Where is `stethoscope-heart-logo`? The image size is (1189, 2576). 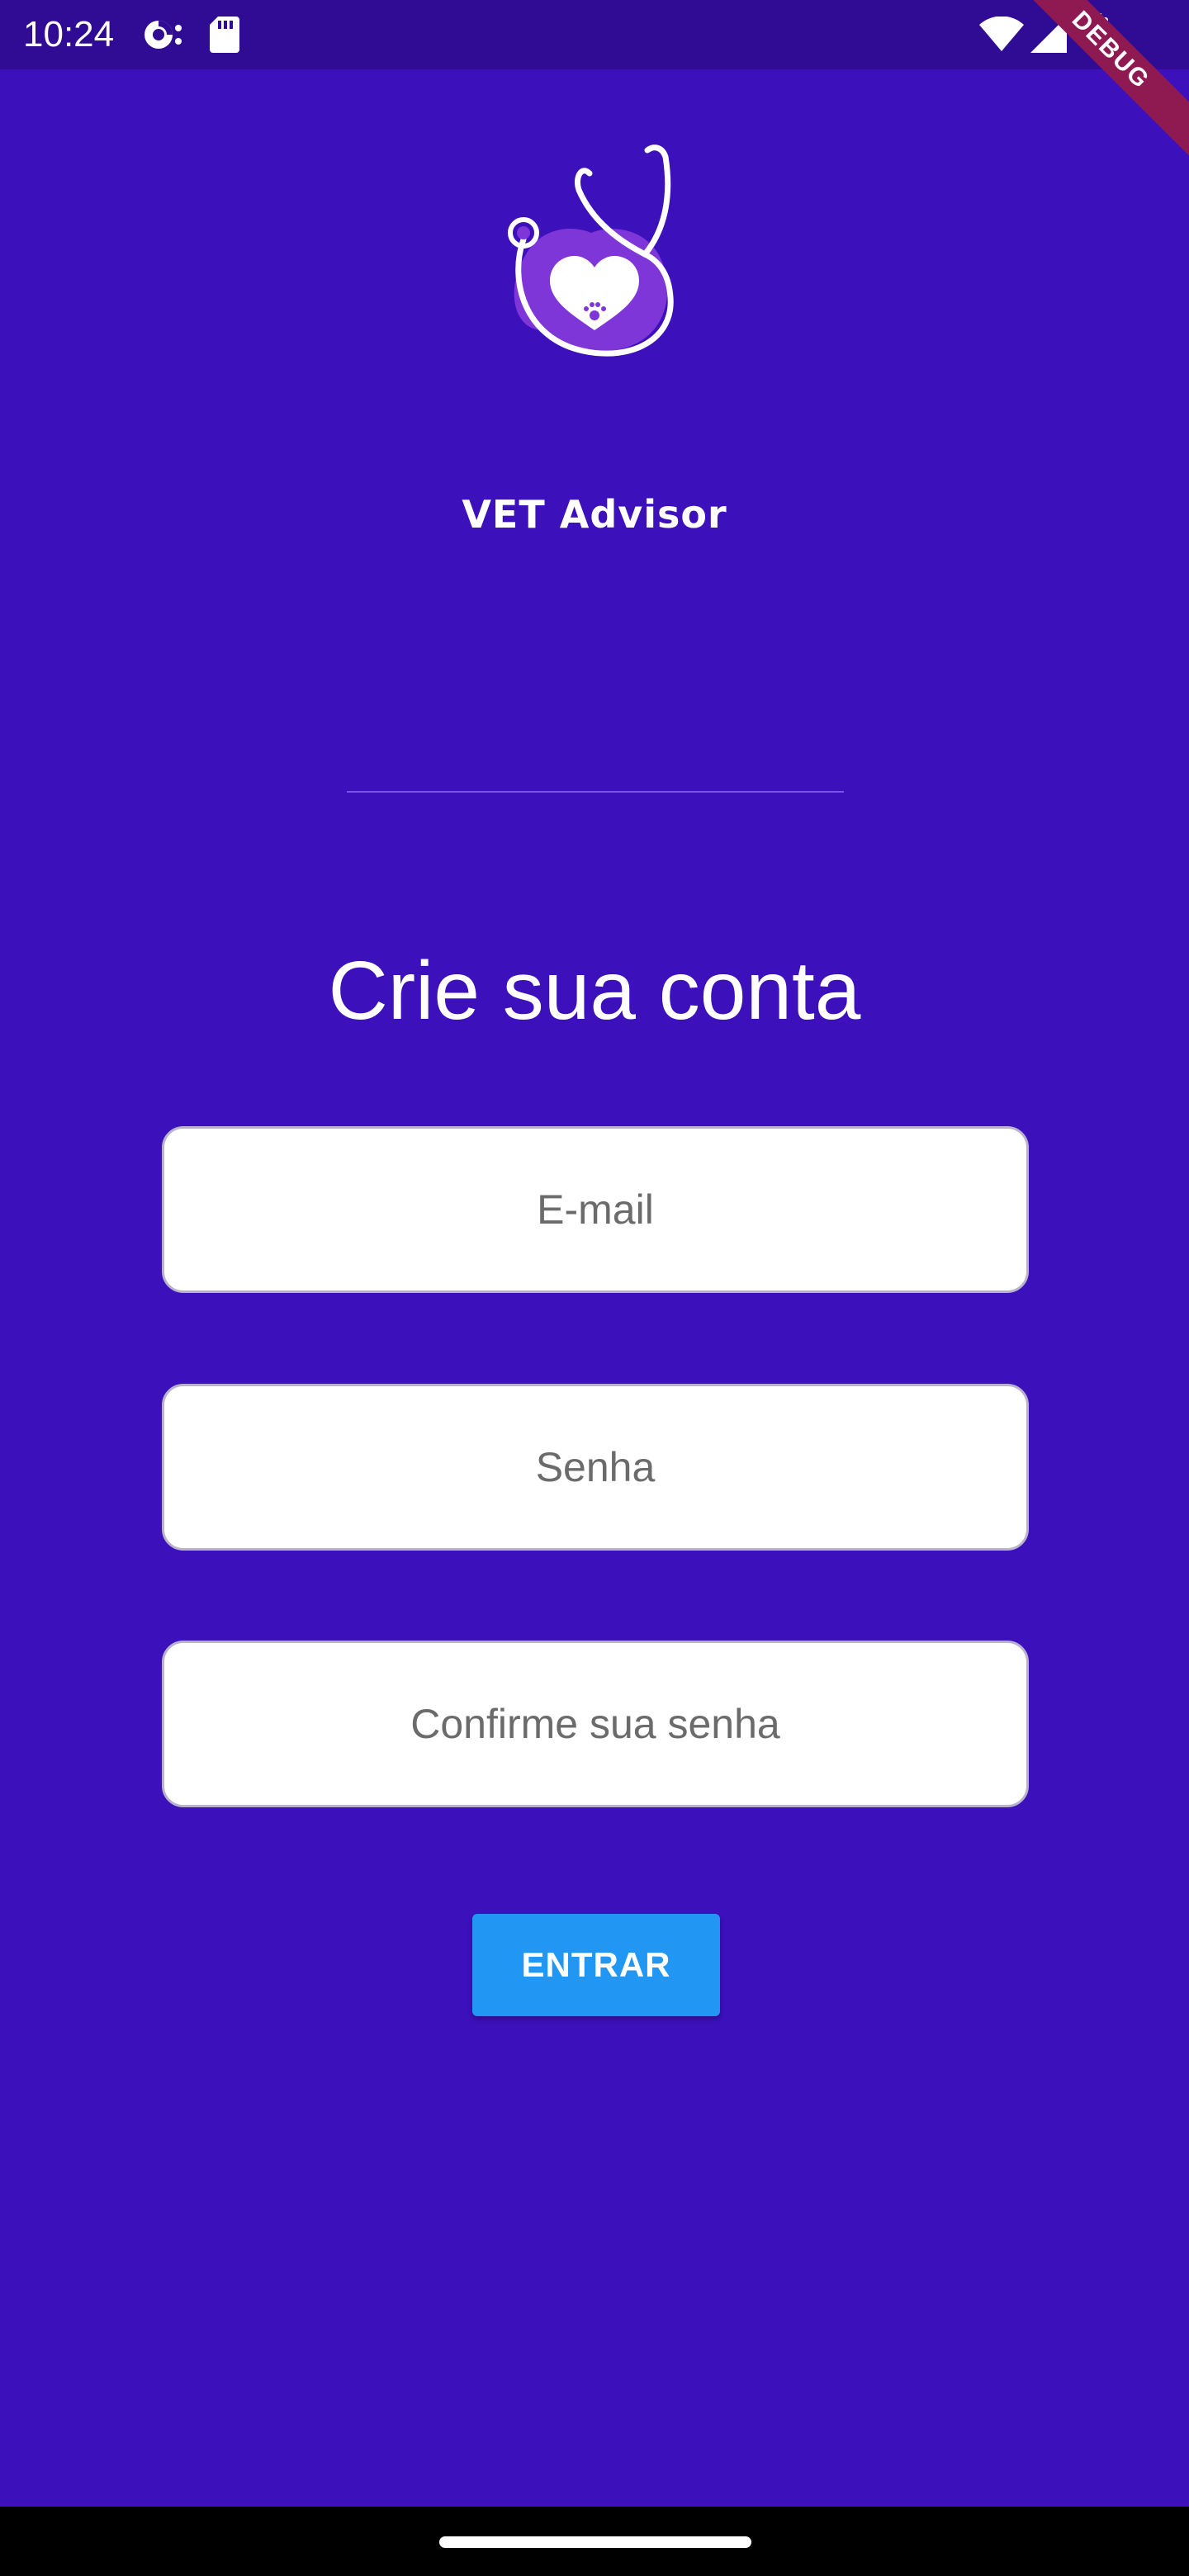
stethoscope-heart-logo is located at coordinates (591, 250).